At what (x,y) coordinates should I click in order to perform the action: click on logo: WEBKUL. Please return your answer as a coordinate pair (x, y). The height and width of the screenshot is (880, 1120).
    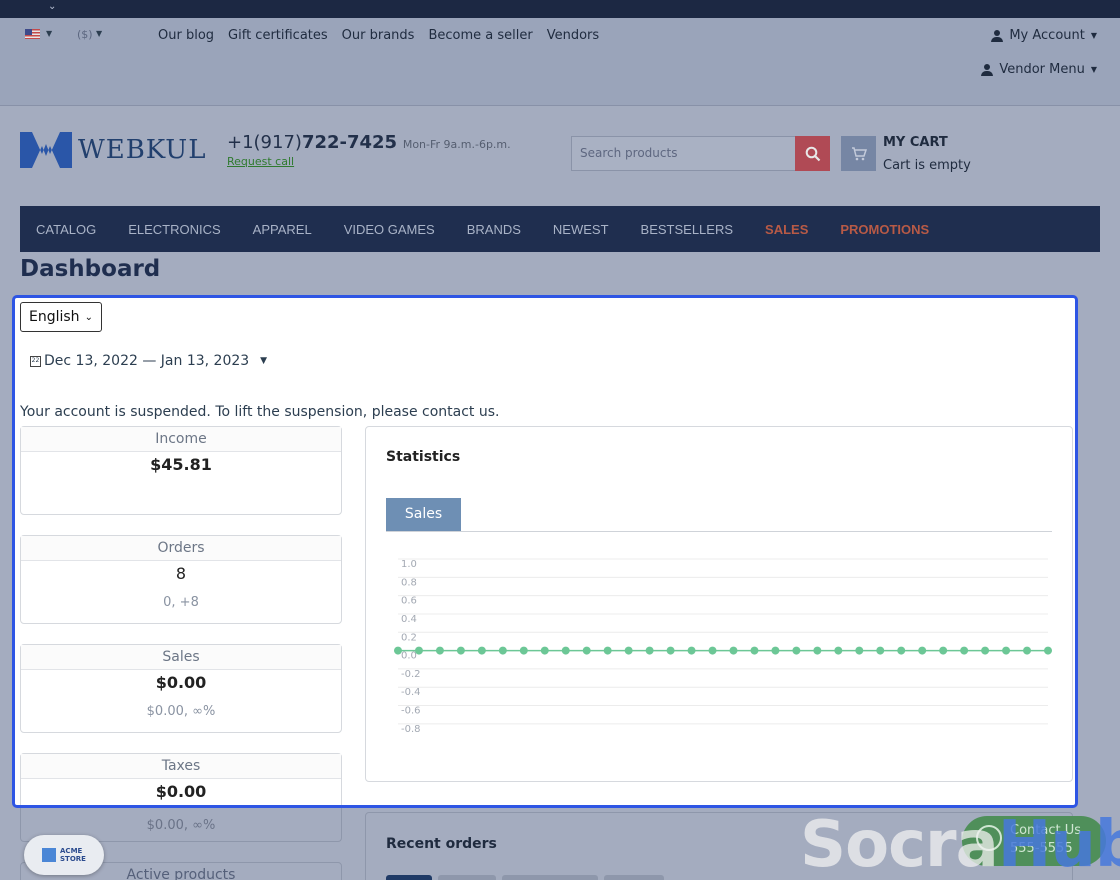
    Looking at the image, I should click on (113, 150).